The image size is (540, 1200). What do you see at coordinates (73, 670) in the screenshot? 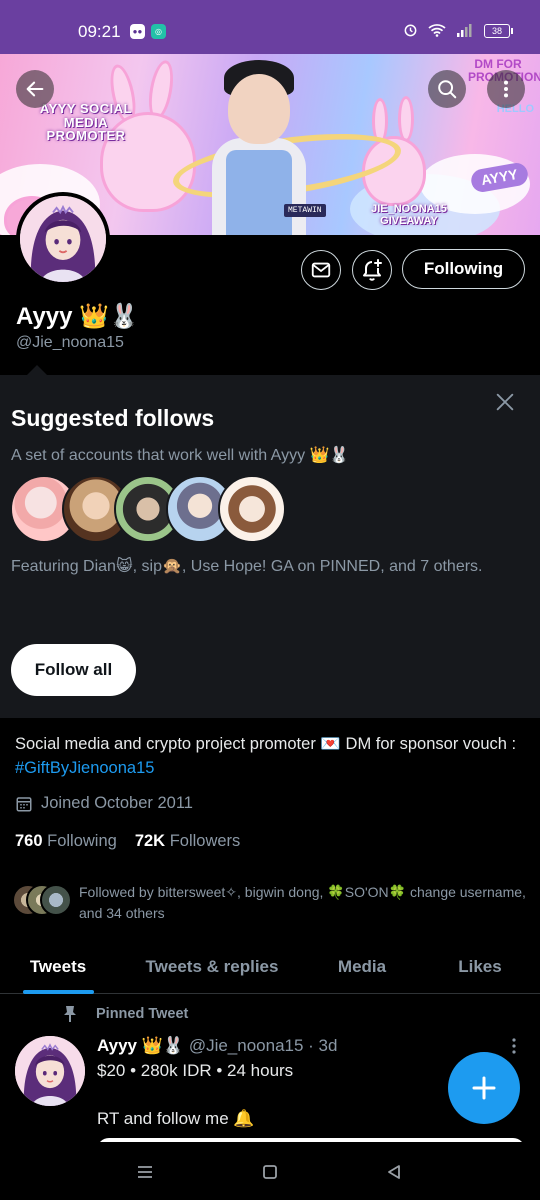
I see `follow-all-button: Follow all` at bounding box center [73, 670].